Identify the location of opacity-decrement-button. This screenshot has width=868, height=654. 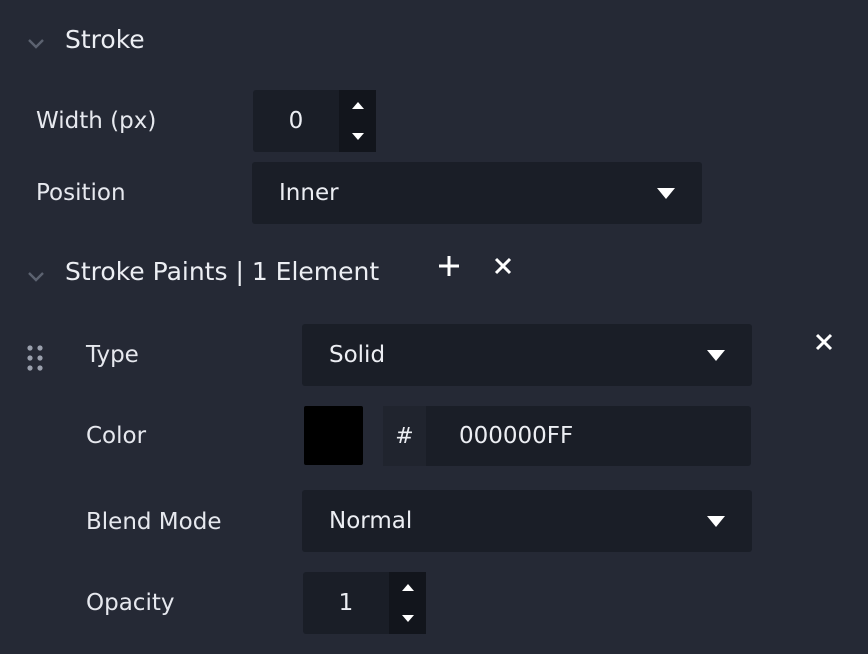
(407, 618).